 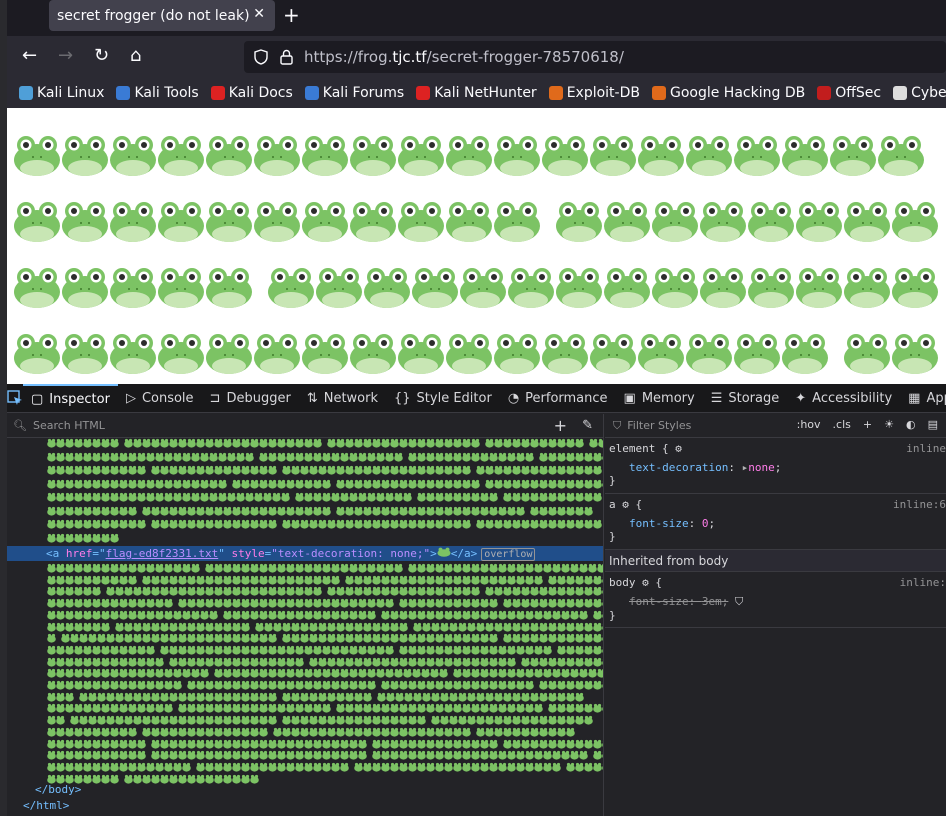 I want to click on bookmark-item: Google Hacking DB, so click(x=728, y=93).